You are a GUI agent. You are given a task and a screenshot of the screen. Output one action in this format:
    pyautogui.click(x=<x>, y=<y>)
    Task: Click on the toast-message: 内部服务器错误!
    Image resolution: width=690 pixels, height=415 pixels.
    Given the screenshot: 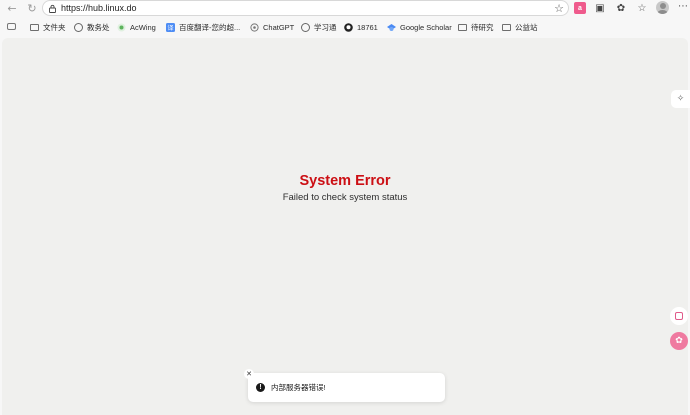 What is the action you would take?
    pyautogui.click(x=298, y=387)
    